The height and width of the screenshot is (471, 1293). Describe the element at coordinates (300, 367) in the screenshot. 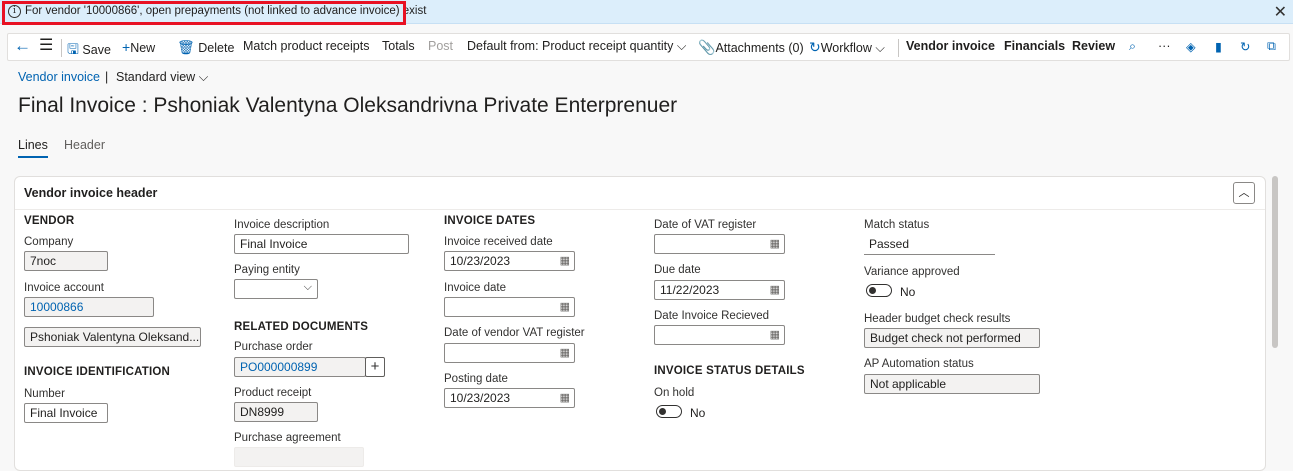

I see `purchase-order-field: PO000000899` at that location.